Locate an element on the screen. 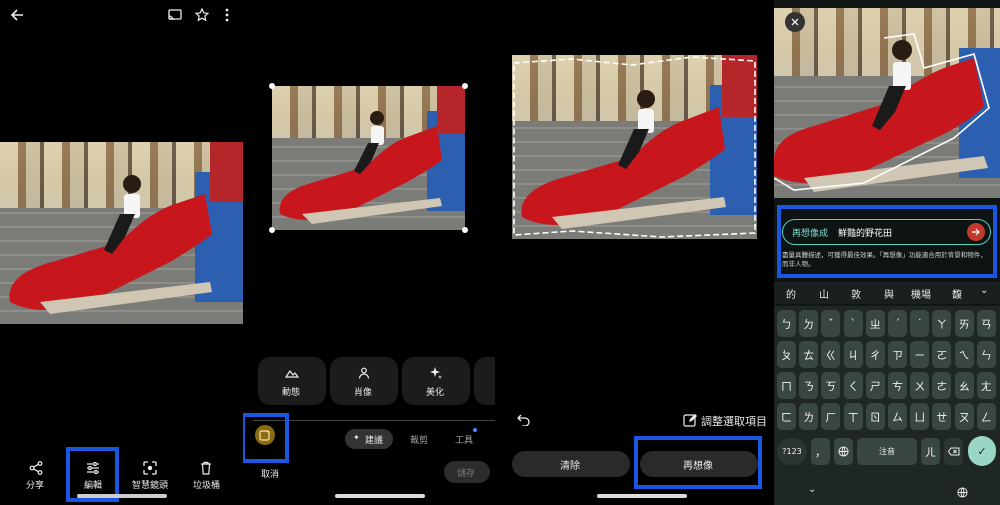 The image size is (1000, 505). tool-card-portrait: 肖像 is located at coordinates (364, 381).